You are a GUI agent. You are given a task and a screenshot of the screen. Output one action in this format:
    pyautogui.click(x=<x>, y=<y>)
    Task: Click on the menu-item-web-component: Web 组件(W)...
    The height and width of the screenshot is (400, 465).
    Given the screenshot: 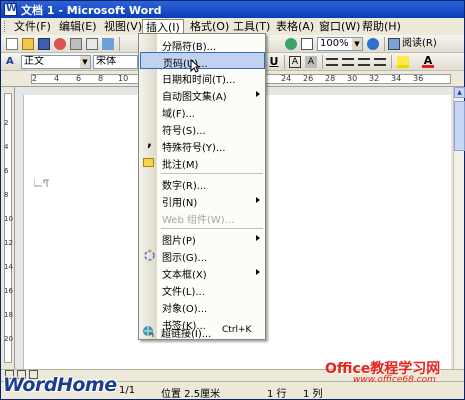 What is the action you would take?
    pyautogui.click(x=202, y=217)
    